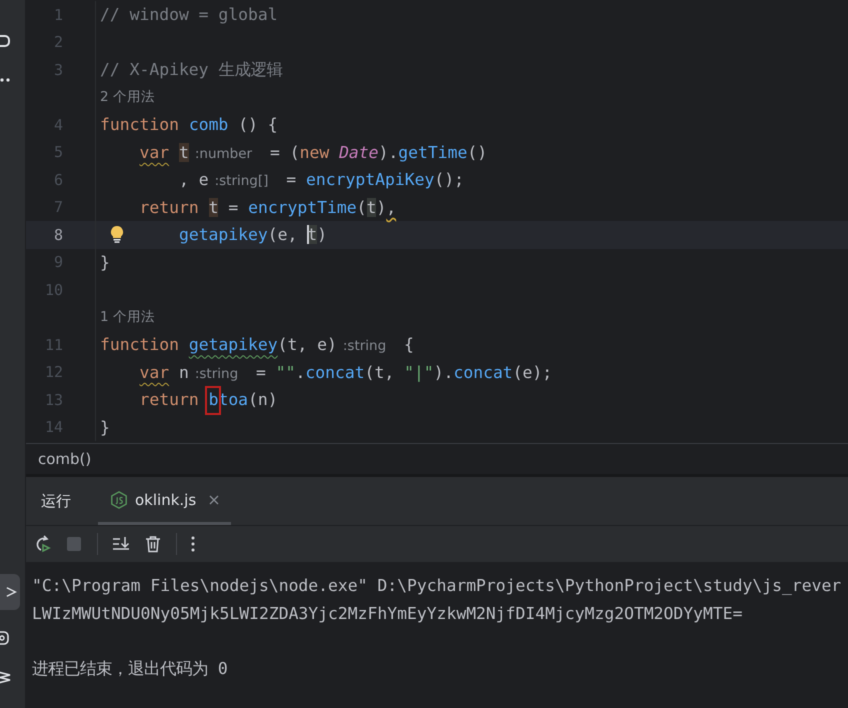 Image resolution: width=848 pixels, height=708 pixels. I want to click on code-line: , e :string[] = encryptApiKey();, so click(321, 180).